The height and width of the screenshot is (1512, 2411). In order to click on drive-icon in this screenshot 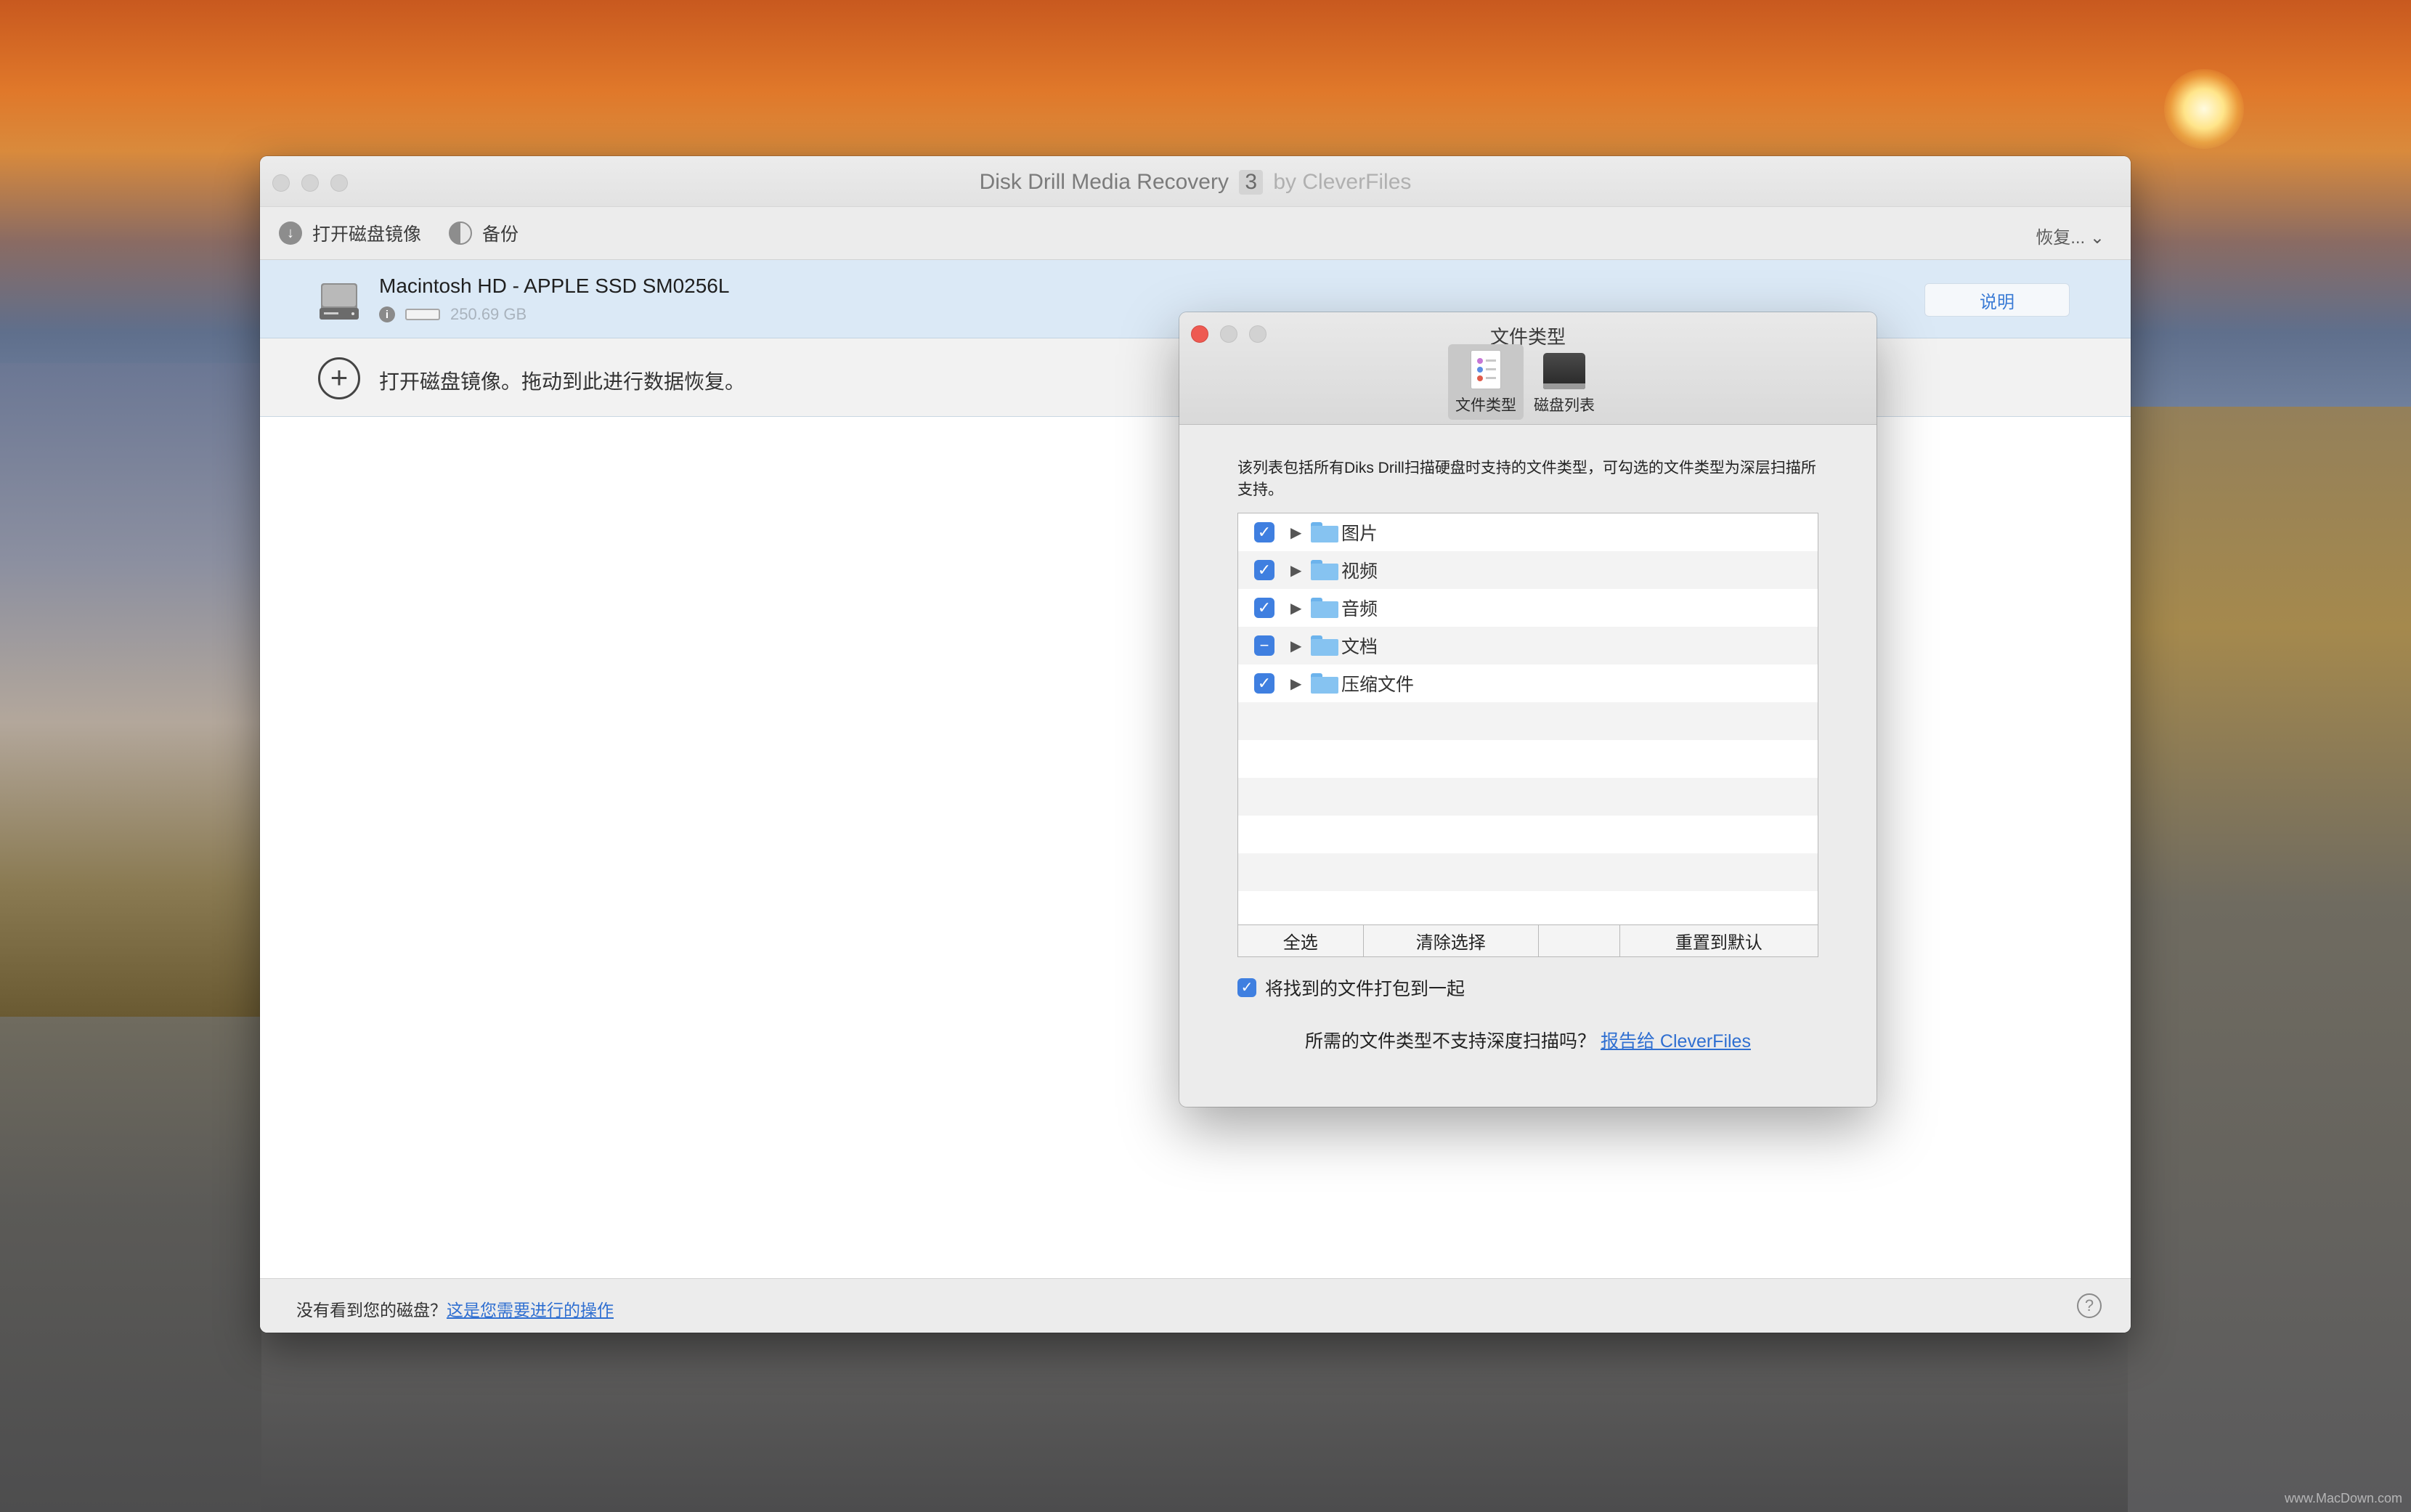, I will do `click(1564, 371)`.